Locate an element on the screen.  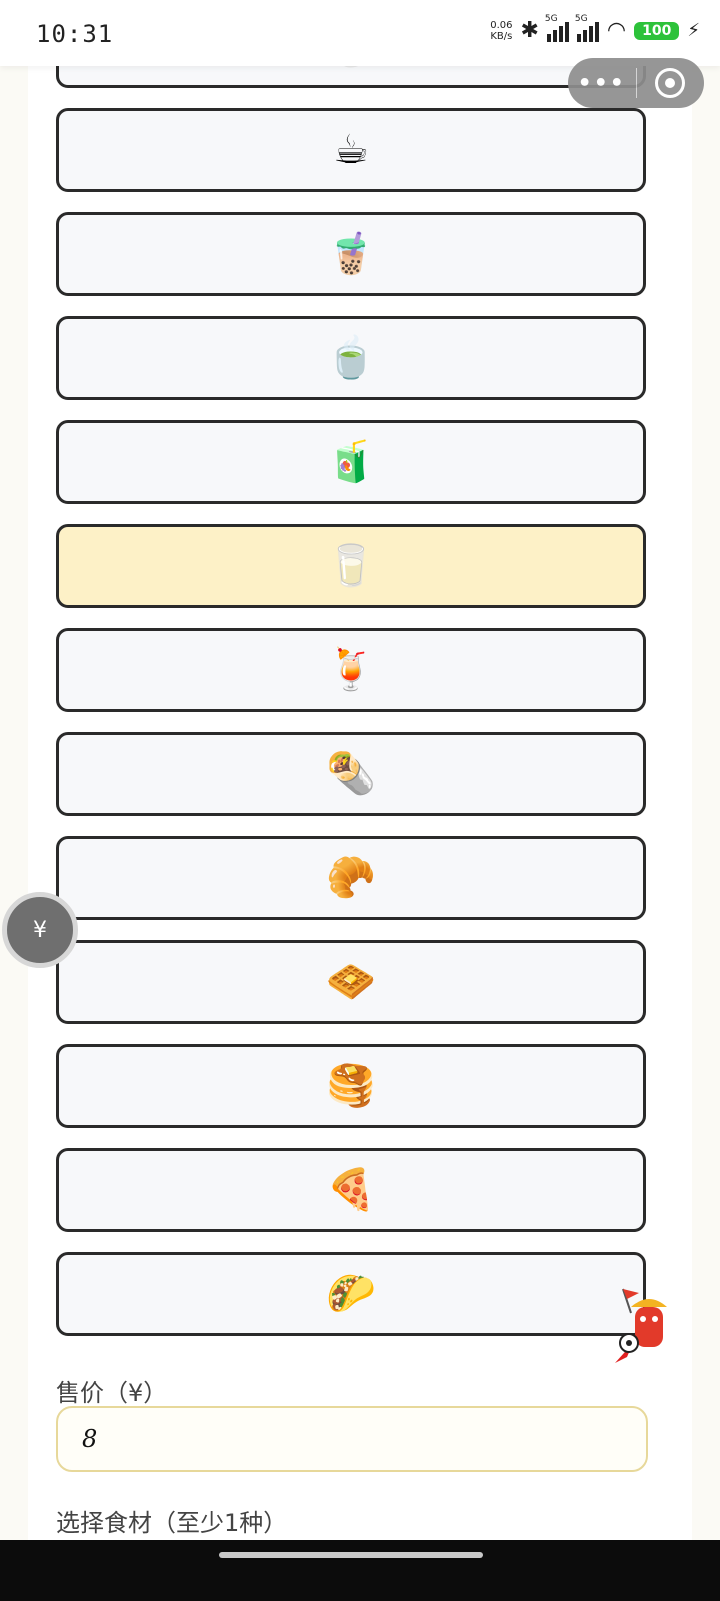
pancakes-icon: 🥞 is located at coordinates (351, 1086).